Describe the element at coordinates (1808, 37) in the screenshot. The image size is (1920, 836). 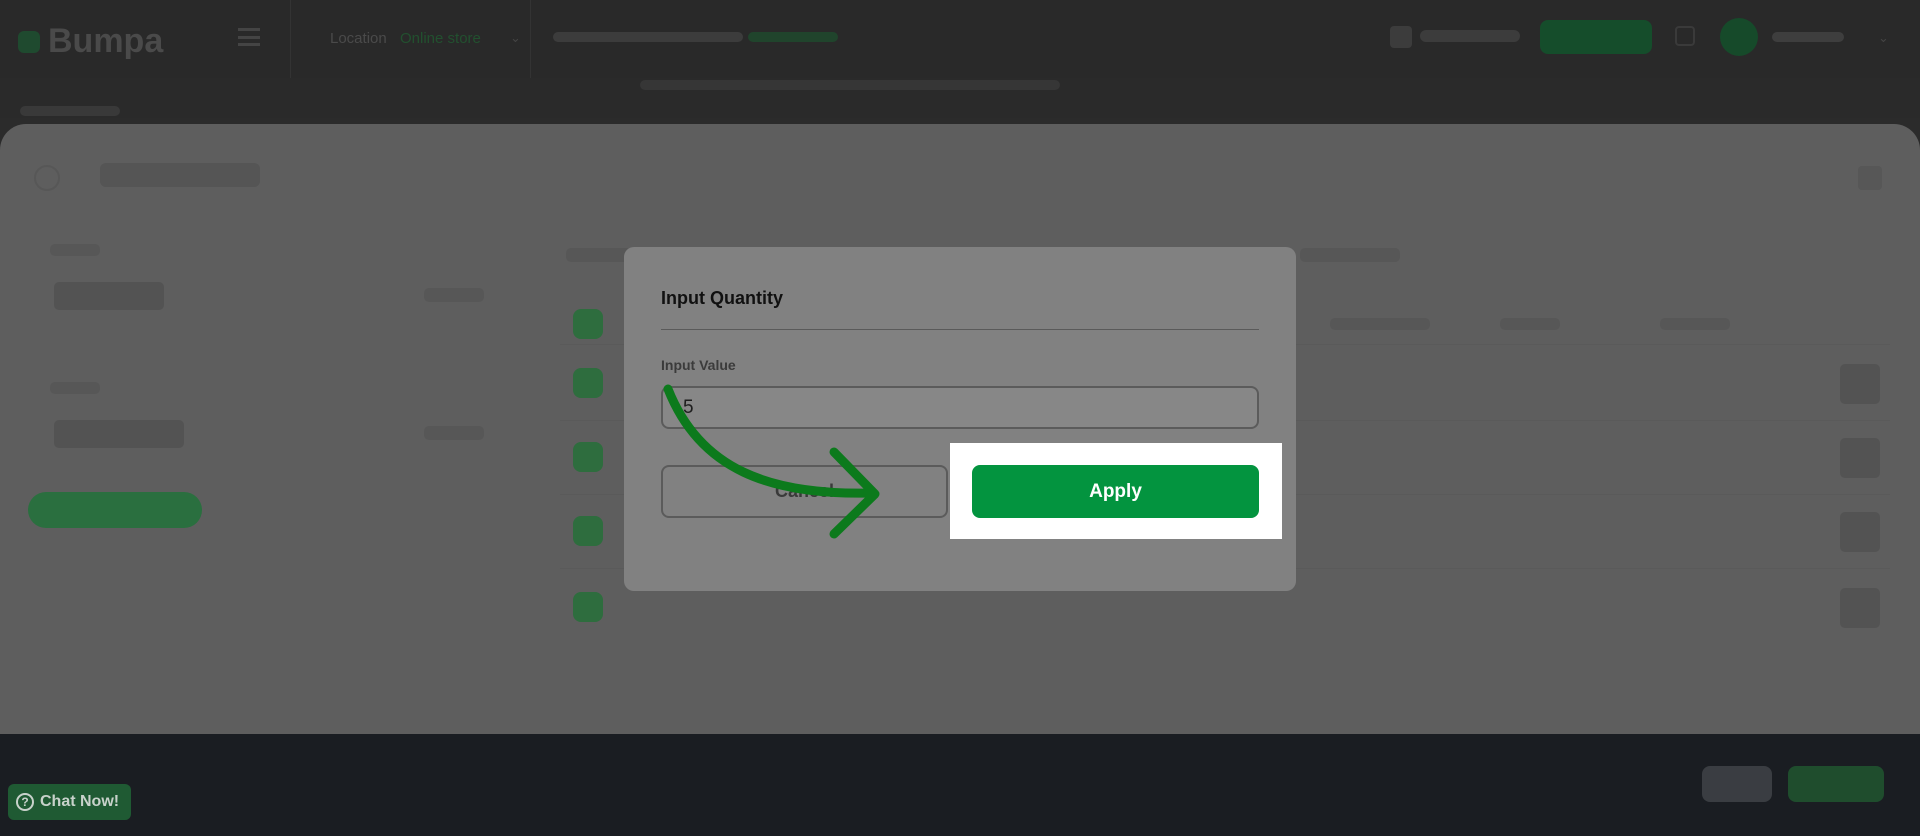
I see `user-name` at that location.